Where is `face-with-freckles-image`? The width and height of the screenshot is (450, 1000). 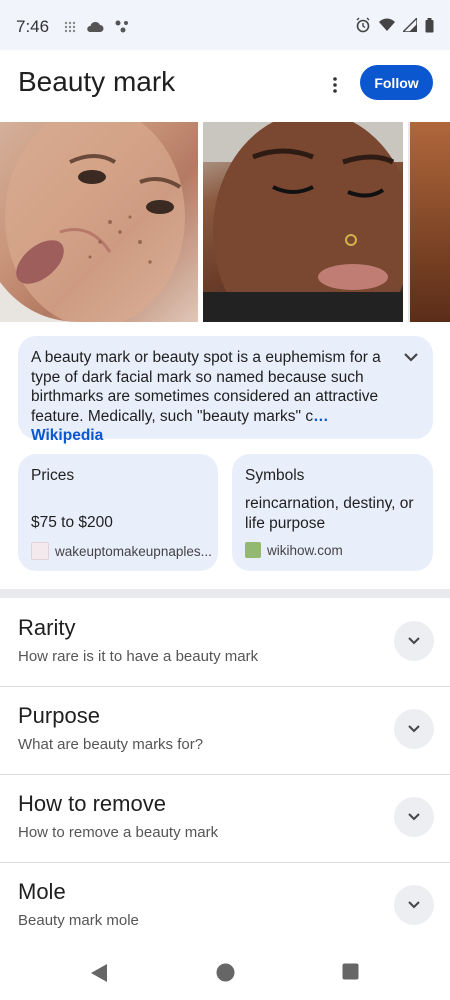
face-with-freckles-image is located at coordinates (99, 222).